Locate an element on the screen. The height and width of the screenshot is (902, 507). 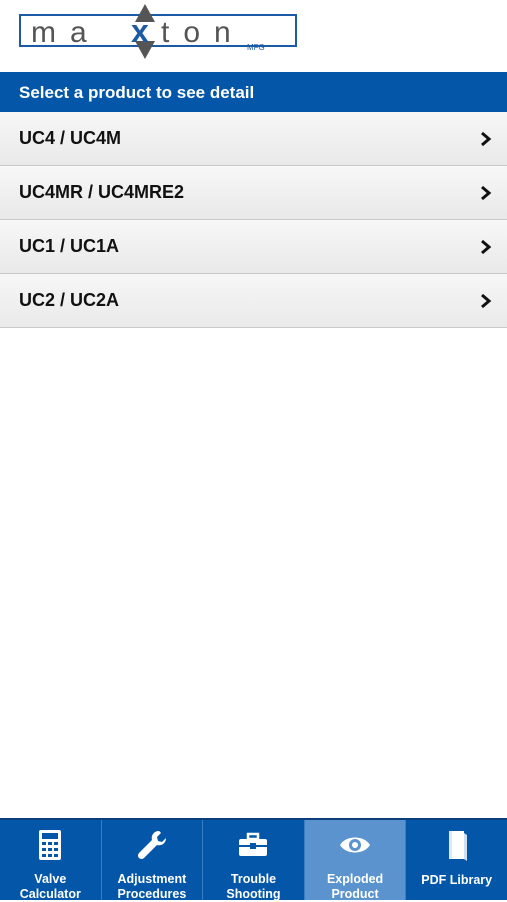
product-row-uc4mr: UC4MR / UC4MRE2 is located at coordinates (253, 193).